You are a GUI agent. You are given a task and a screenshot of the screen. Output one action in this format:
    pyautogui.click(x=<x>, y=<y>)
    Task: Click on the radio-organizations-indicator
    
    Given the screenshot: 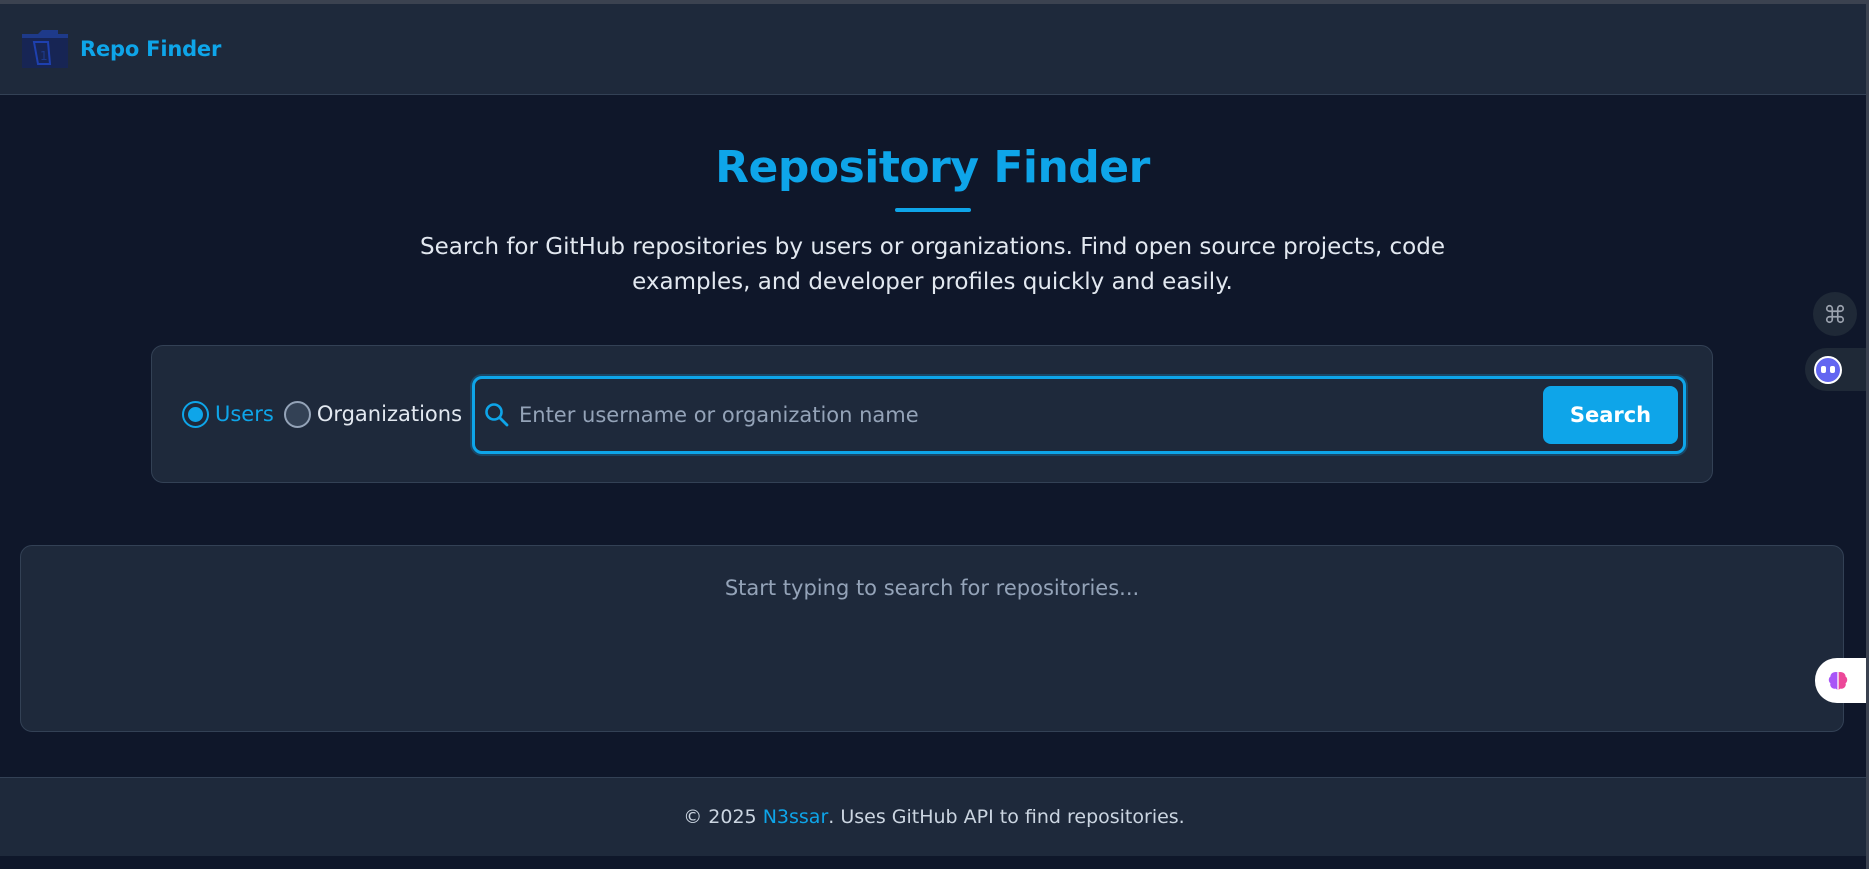 What is the action you would take?
    pyautogui.click(x=297, y=414)
    